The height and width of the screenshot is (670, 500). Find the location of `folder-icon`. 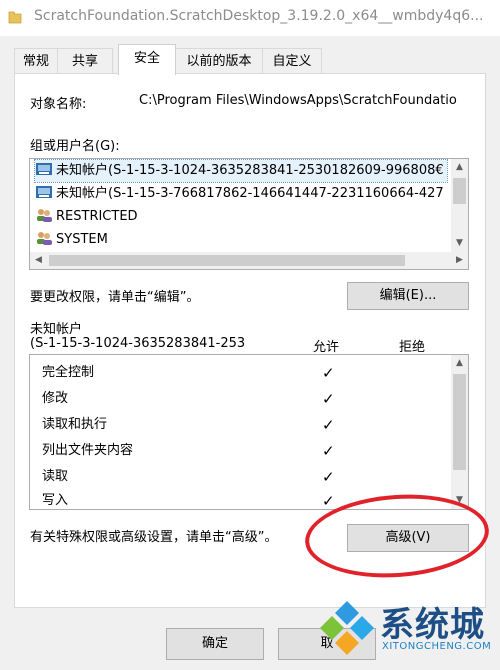

folder-icon is located at coordinates (15, 17).